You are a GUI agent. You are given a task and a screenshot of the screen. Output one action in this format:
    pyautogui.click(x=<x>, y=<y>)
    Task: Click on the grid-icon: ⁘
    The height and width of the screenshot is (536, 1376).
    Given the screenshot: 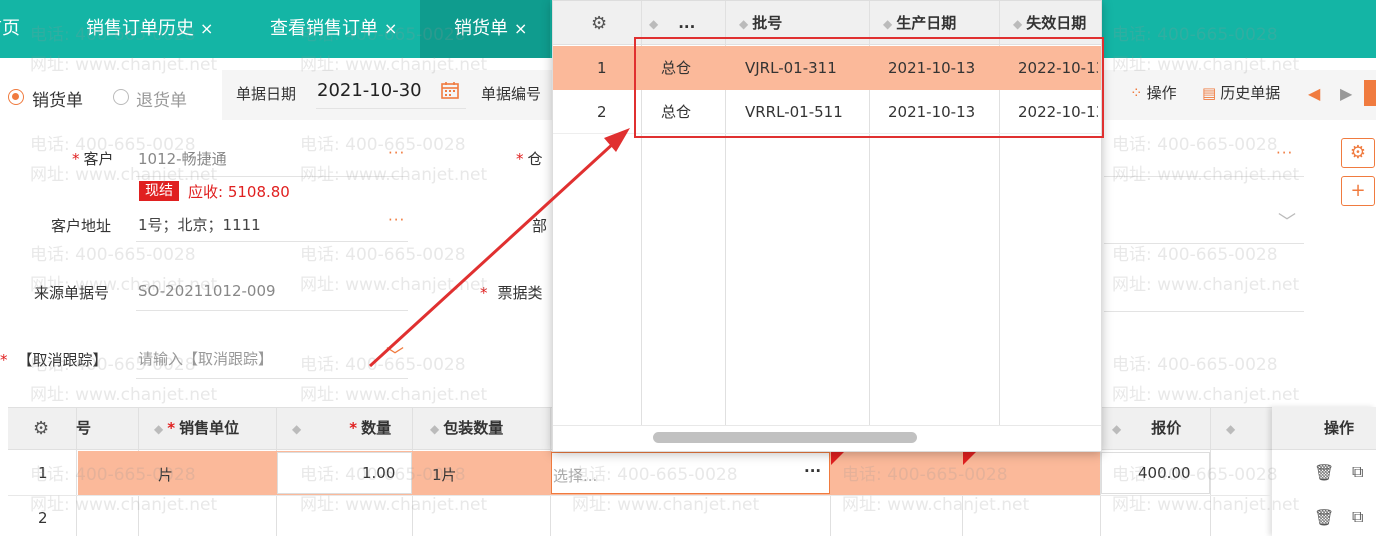 What is the action you would take?
    pyautogui.click(x=1136, y=93)
    